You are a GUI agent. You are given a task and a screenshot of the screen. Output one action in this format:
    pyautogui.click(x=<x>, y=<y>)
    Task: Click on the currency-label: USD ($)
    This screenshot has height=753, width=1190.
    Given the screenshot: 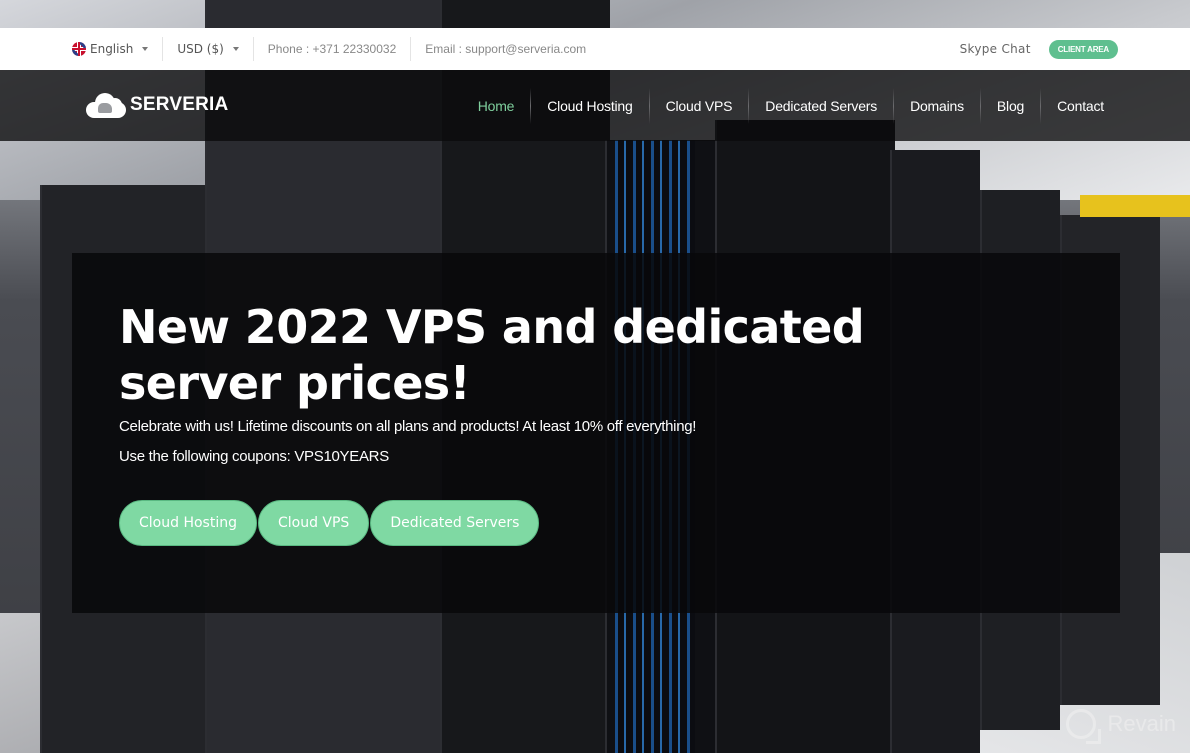 What is the action you would take?
    pyautogui.click(x=200, y=49)
    